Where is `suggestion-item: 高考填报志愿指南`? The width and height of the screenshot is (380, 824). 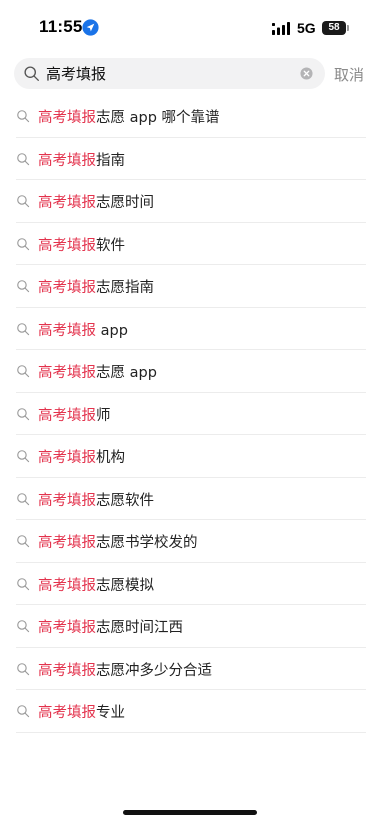 suggestion-item: 高考填报志愿指南 is located at coordinates (190, 286).